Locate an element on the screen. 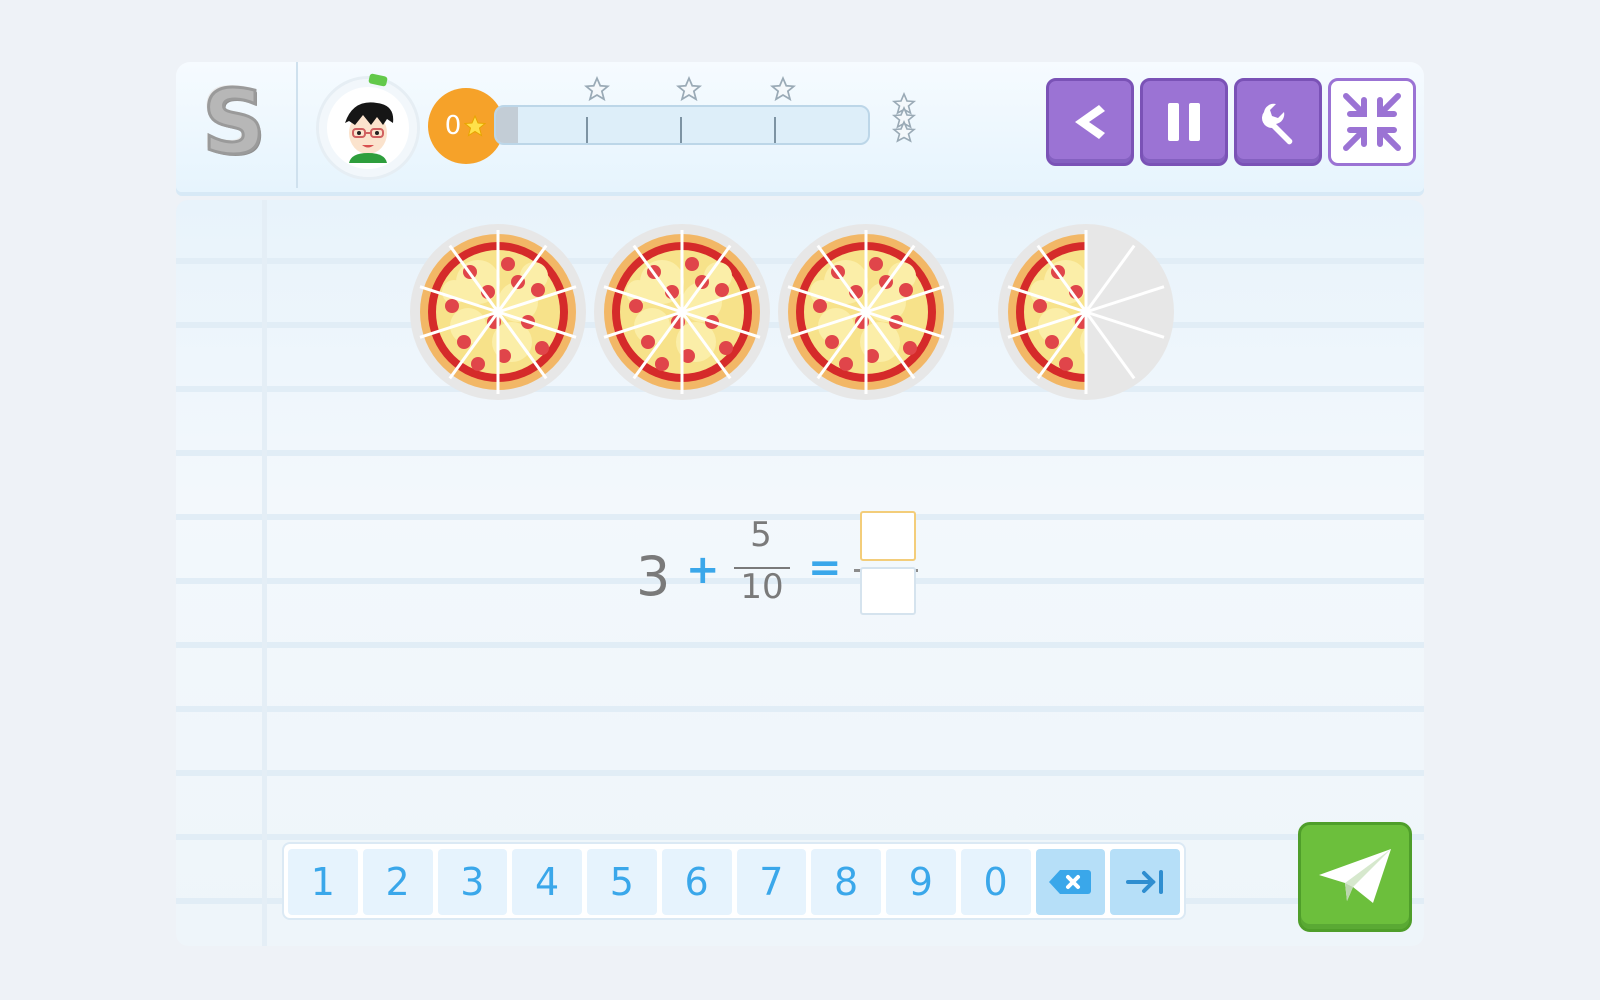  key-0: 0 is located at coordinates (995, 882).